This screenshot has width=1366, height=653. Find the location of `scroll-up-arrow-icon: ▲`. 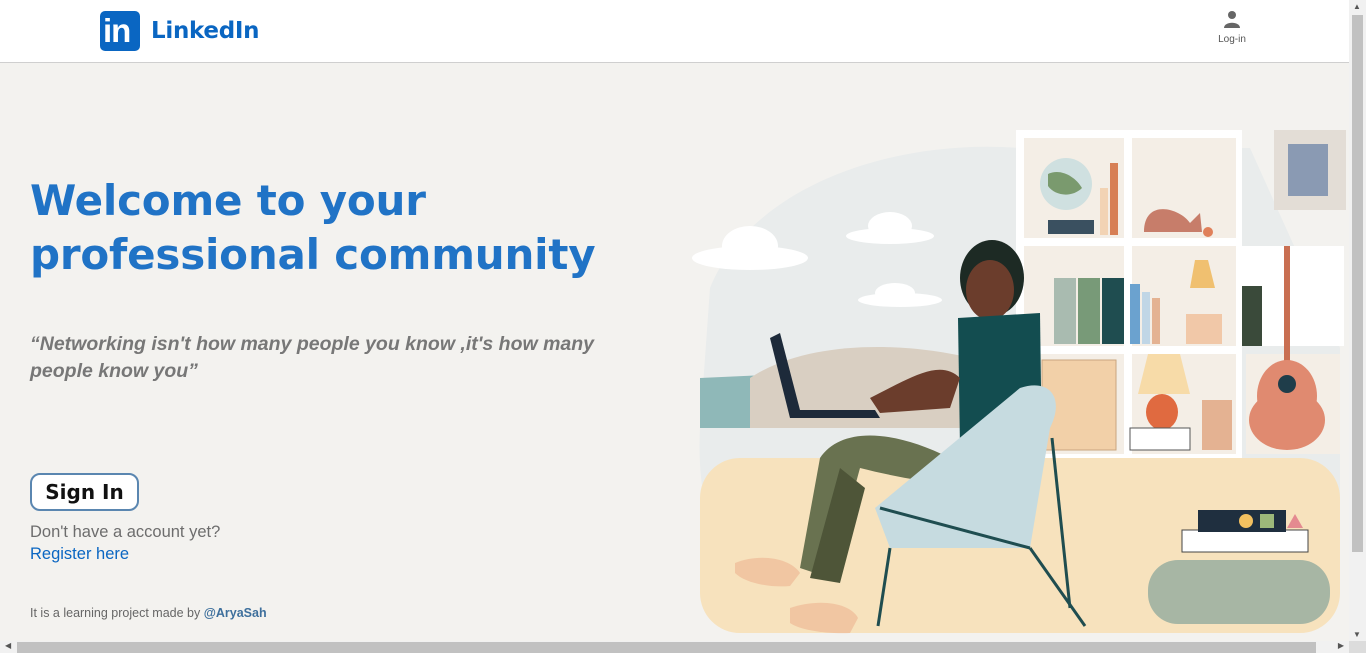

scroll-up-arrow-icon: ▲ is located at coordinates (1357, 6).